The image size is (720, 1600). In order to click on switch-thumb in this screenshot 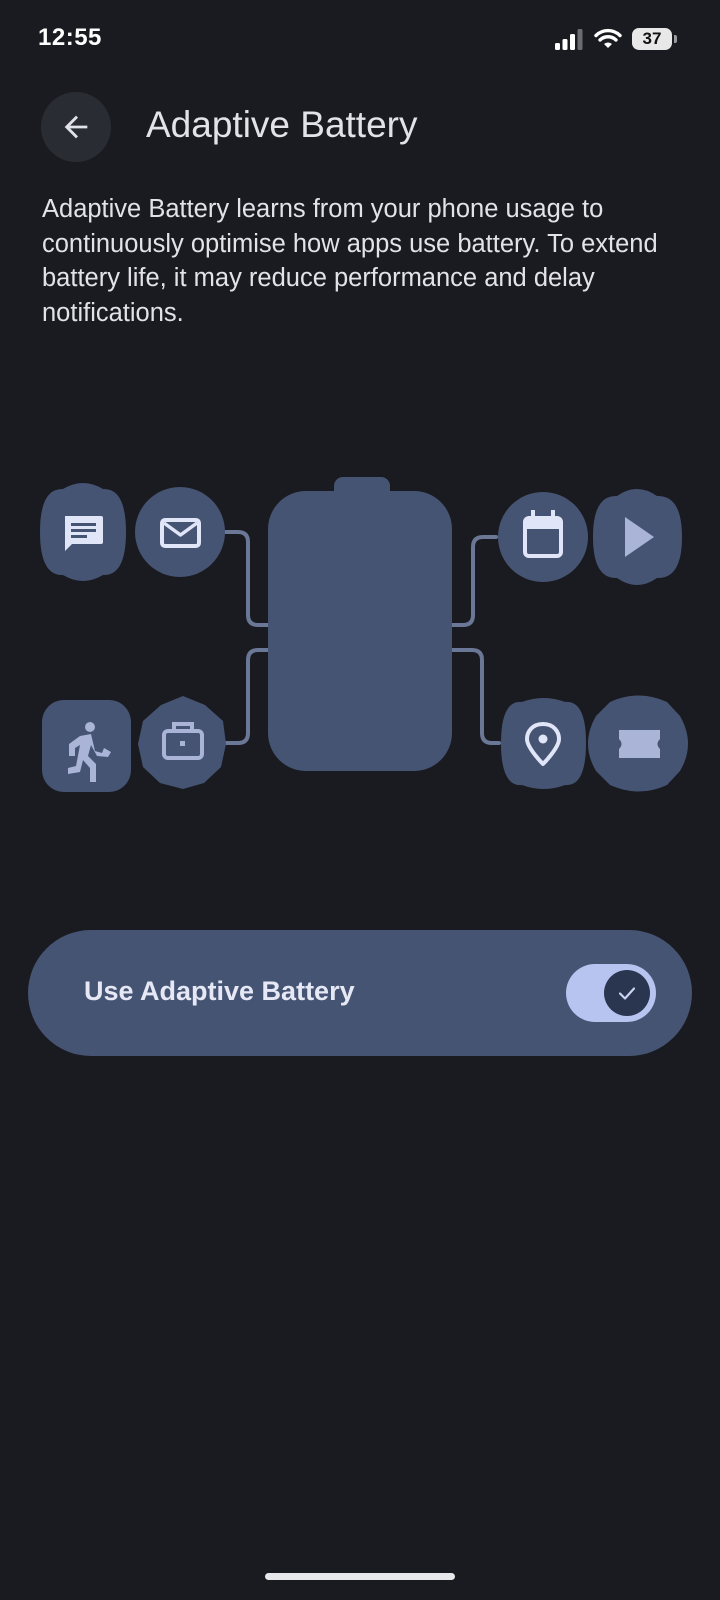, I will do `click(627, 993)`.